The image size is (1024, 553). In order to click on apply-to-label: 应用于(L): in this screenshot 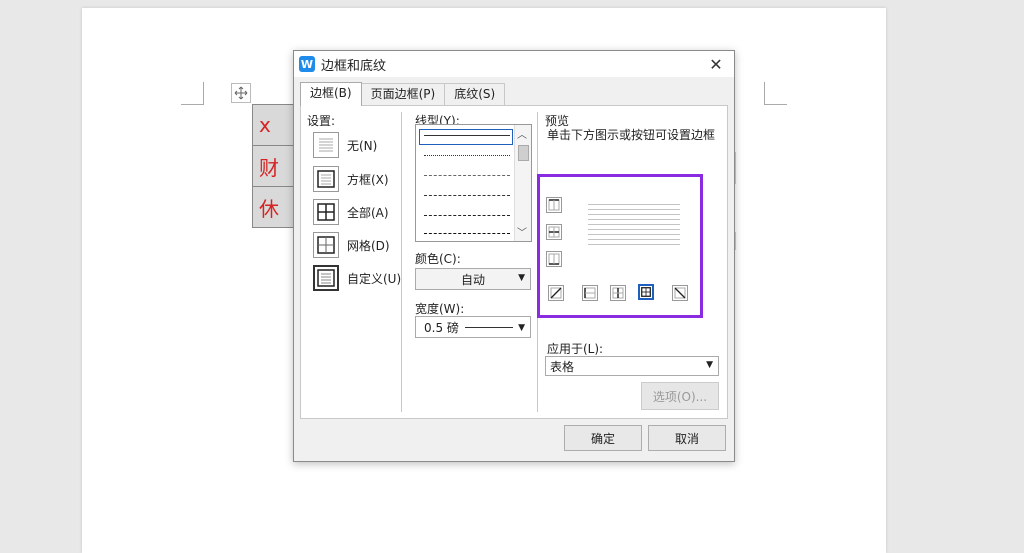, I will do `click(575, 349)`.